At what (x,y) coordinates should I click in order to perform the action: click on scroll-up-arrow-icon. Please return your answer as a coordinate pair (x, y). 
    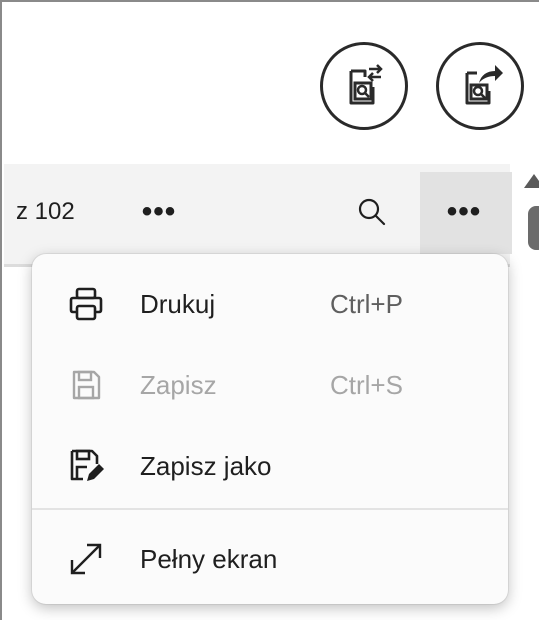
    Looking at the image, I should click on (531, 181).